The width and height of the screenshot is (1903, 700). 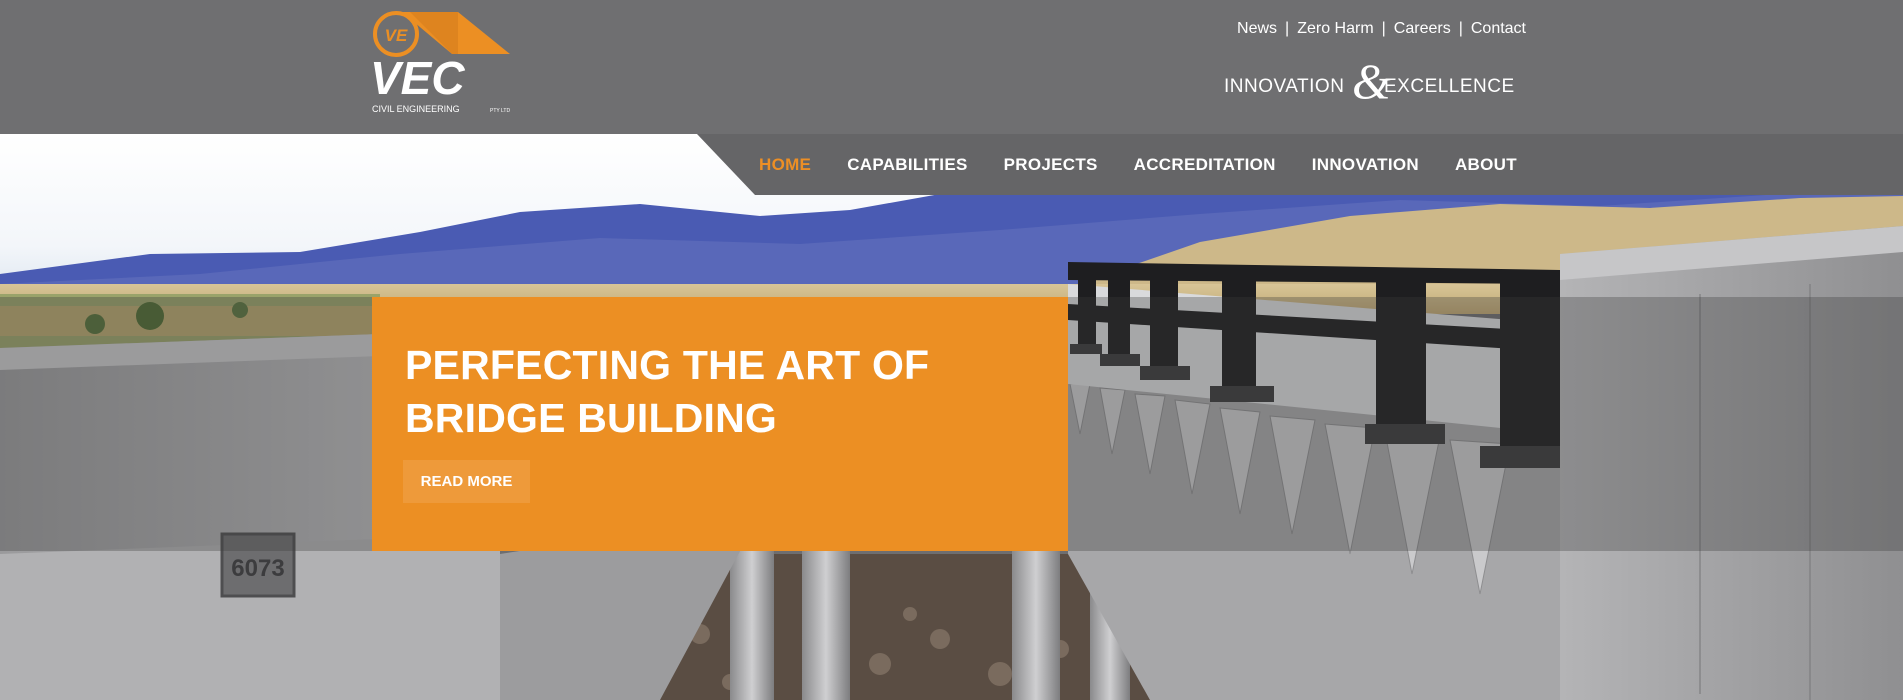 I want to click on nav-item-projects: PROJECTS, so click(x=1051, y=165).